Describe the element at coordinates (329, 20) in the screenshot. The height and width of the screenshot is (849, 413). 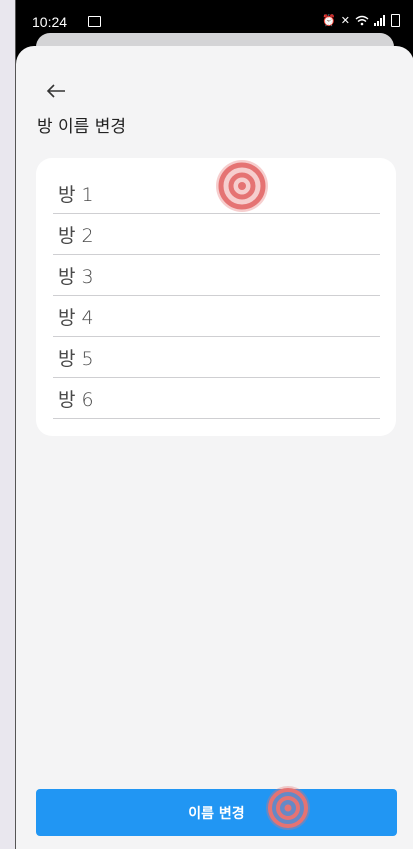
I see `alarm-icon: ⏰` at that location.